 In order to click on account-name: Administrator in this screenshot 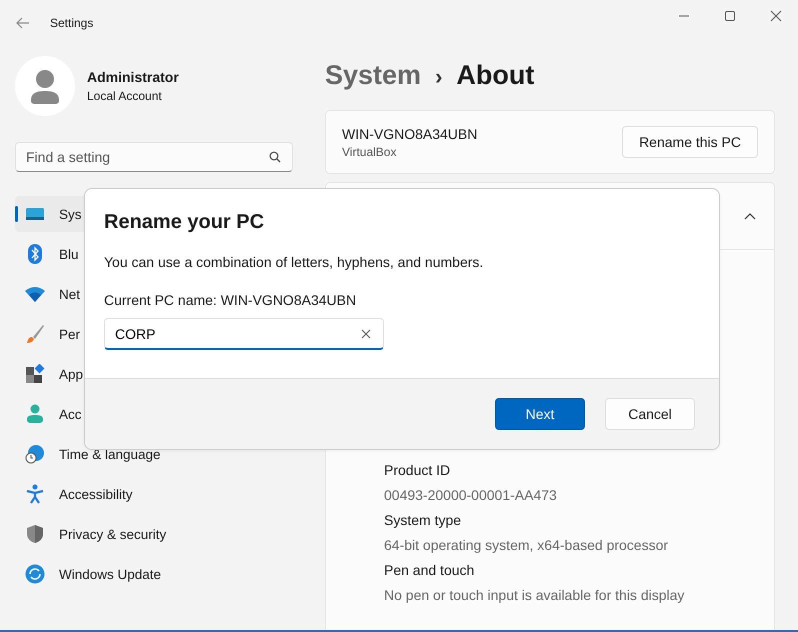, I will do `click(133, 77)`.